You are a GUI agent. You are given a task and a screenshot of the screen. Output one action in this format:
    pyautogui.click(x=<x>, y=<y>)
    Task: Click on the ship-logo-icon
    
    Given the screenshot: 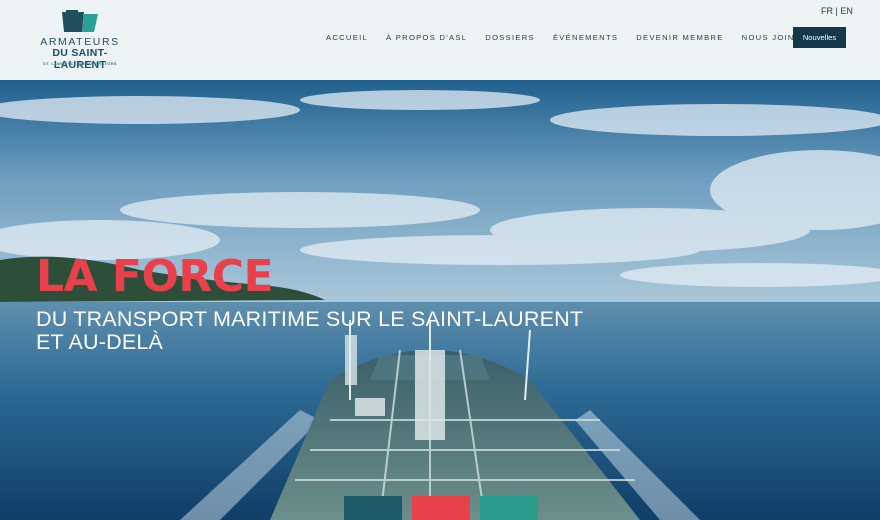 What is the action you would take?
    pyautogui.click(x=80, y=21)
    